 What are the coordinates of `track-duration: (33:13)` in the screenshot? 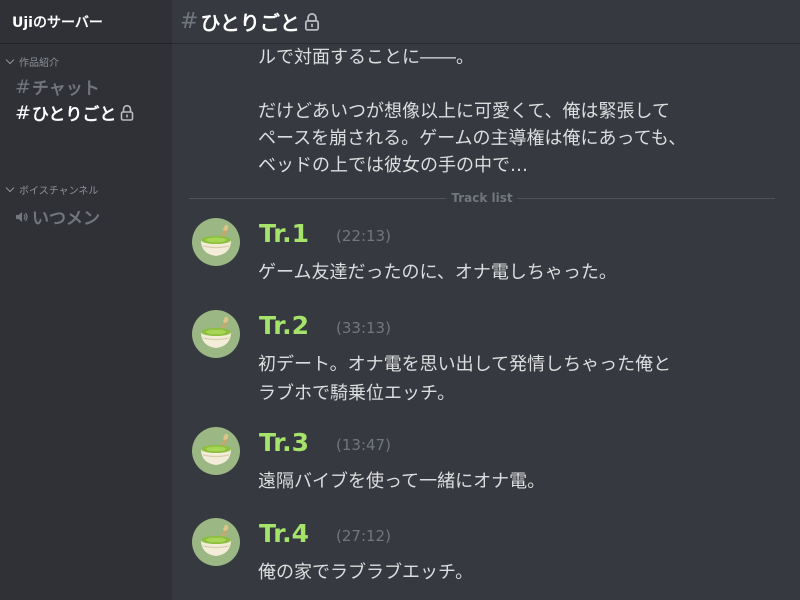 It's located at (363, 328).